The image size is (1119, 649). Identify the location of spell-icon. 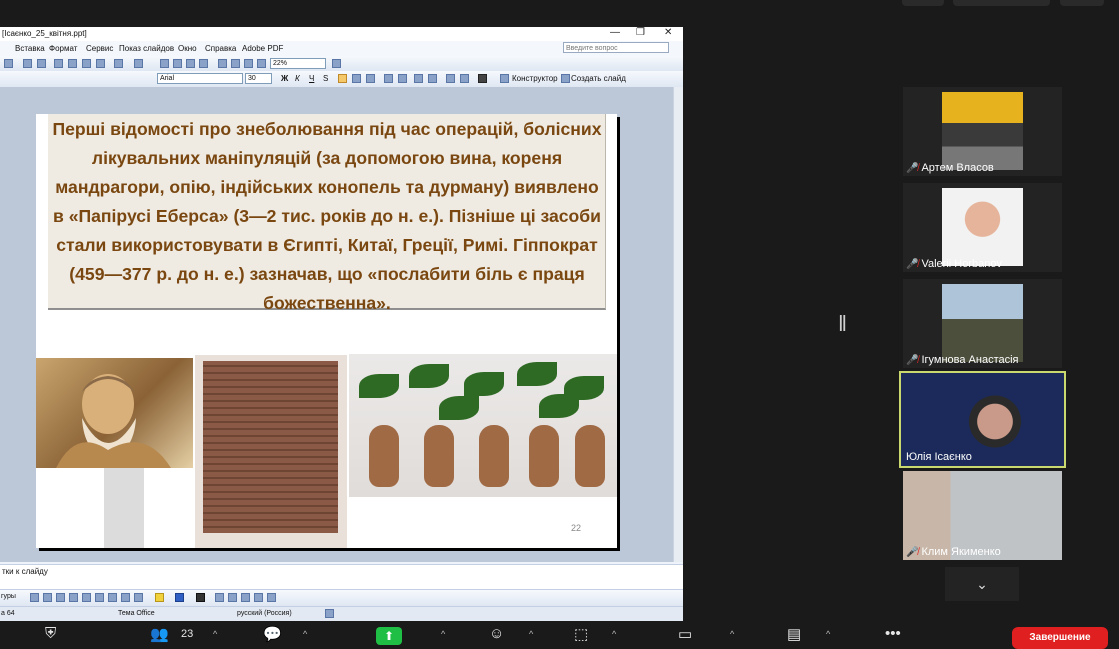
(27, 63).